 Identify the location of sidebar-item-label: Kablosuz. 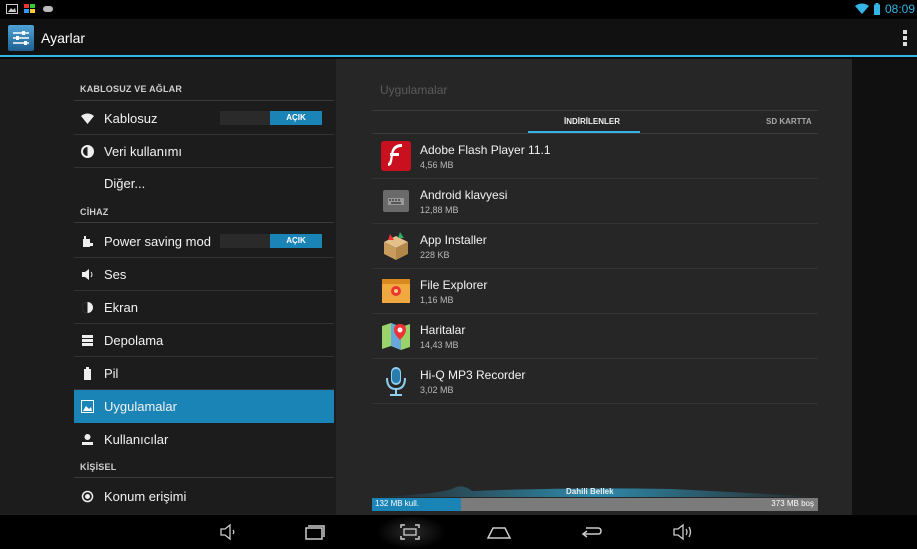
(131, 118).